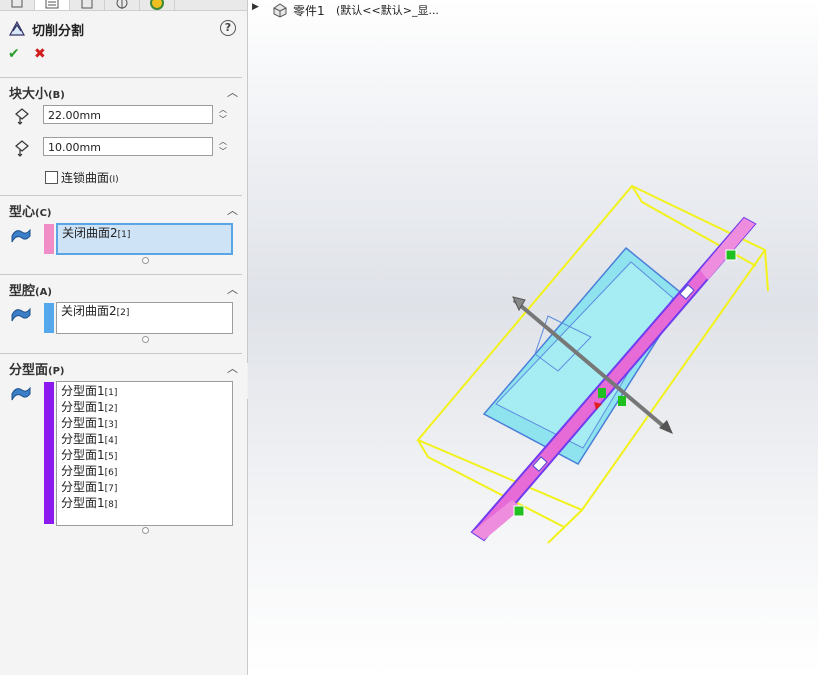 The height and width of the screenshot is (675, 818). I want to click on tab-configuration-manager, so click(87, 5).